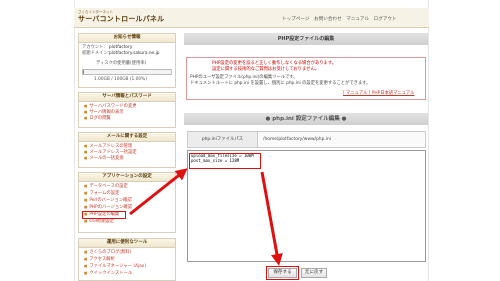  I want to click on sidebar-item-blog: さくらのブログ(無料), so click(107, 252).